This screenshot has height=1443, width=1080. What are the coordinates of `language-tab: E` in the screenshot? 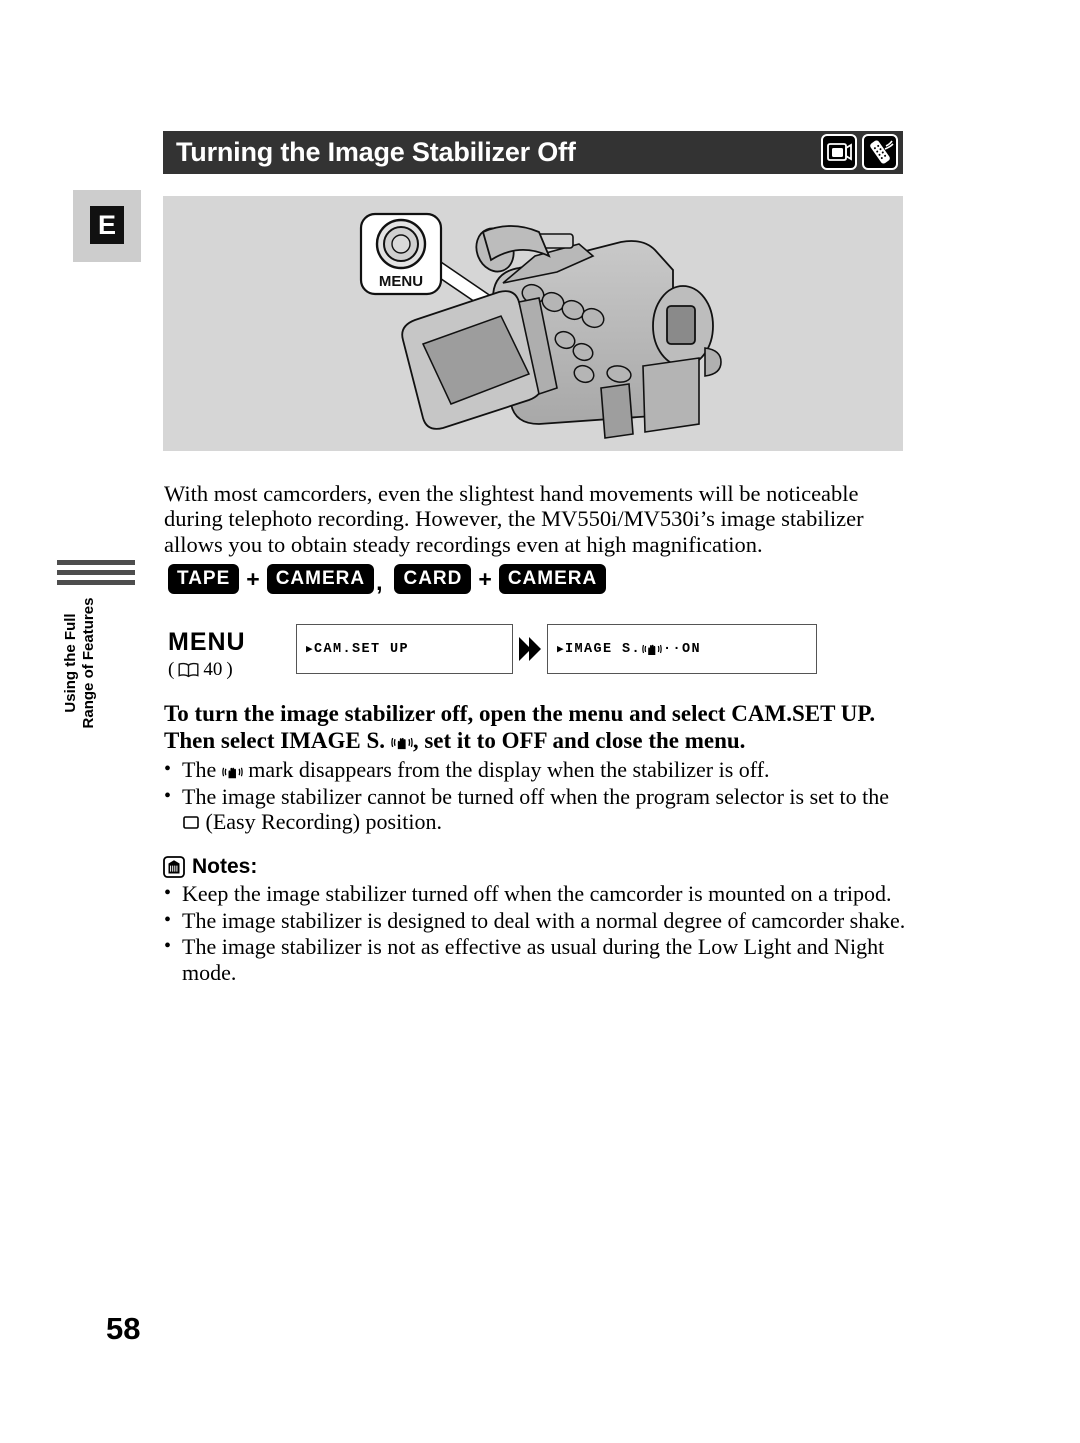 It's located at (107, 226).